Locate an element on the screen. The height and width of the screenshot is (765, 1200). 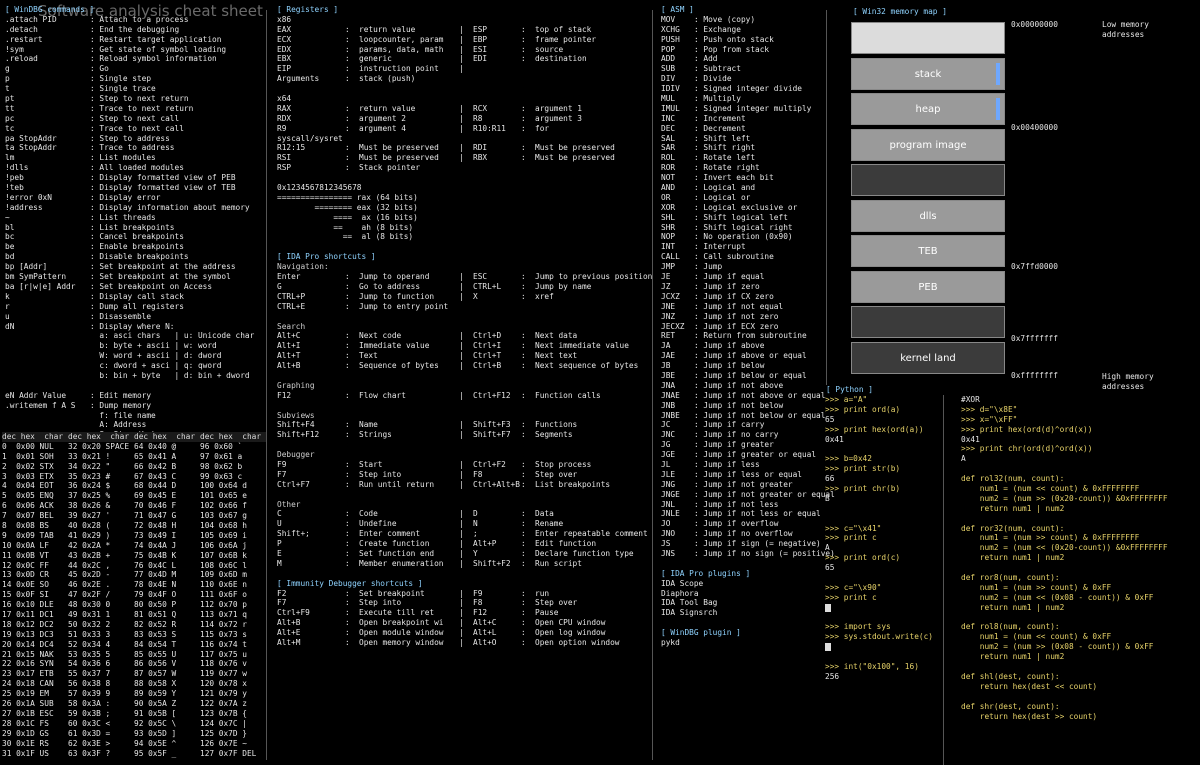
table-cell: ECX is located at coordinates (284, 39).